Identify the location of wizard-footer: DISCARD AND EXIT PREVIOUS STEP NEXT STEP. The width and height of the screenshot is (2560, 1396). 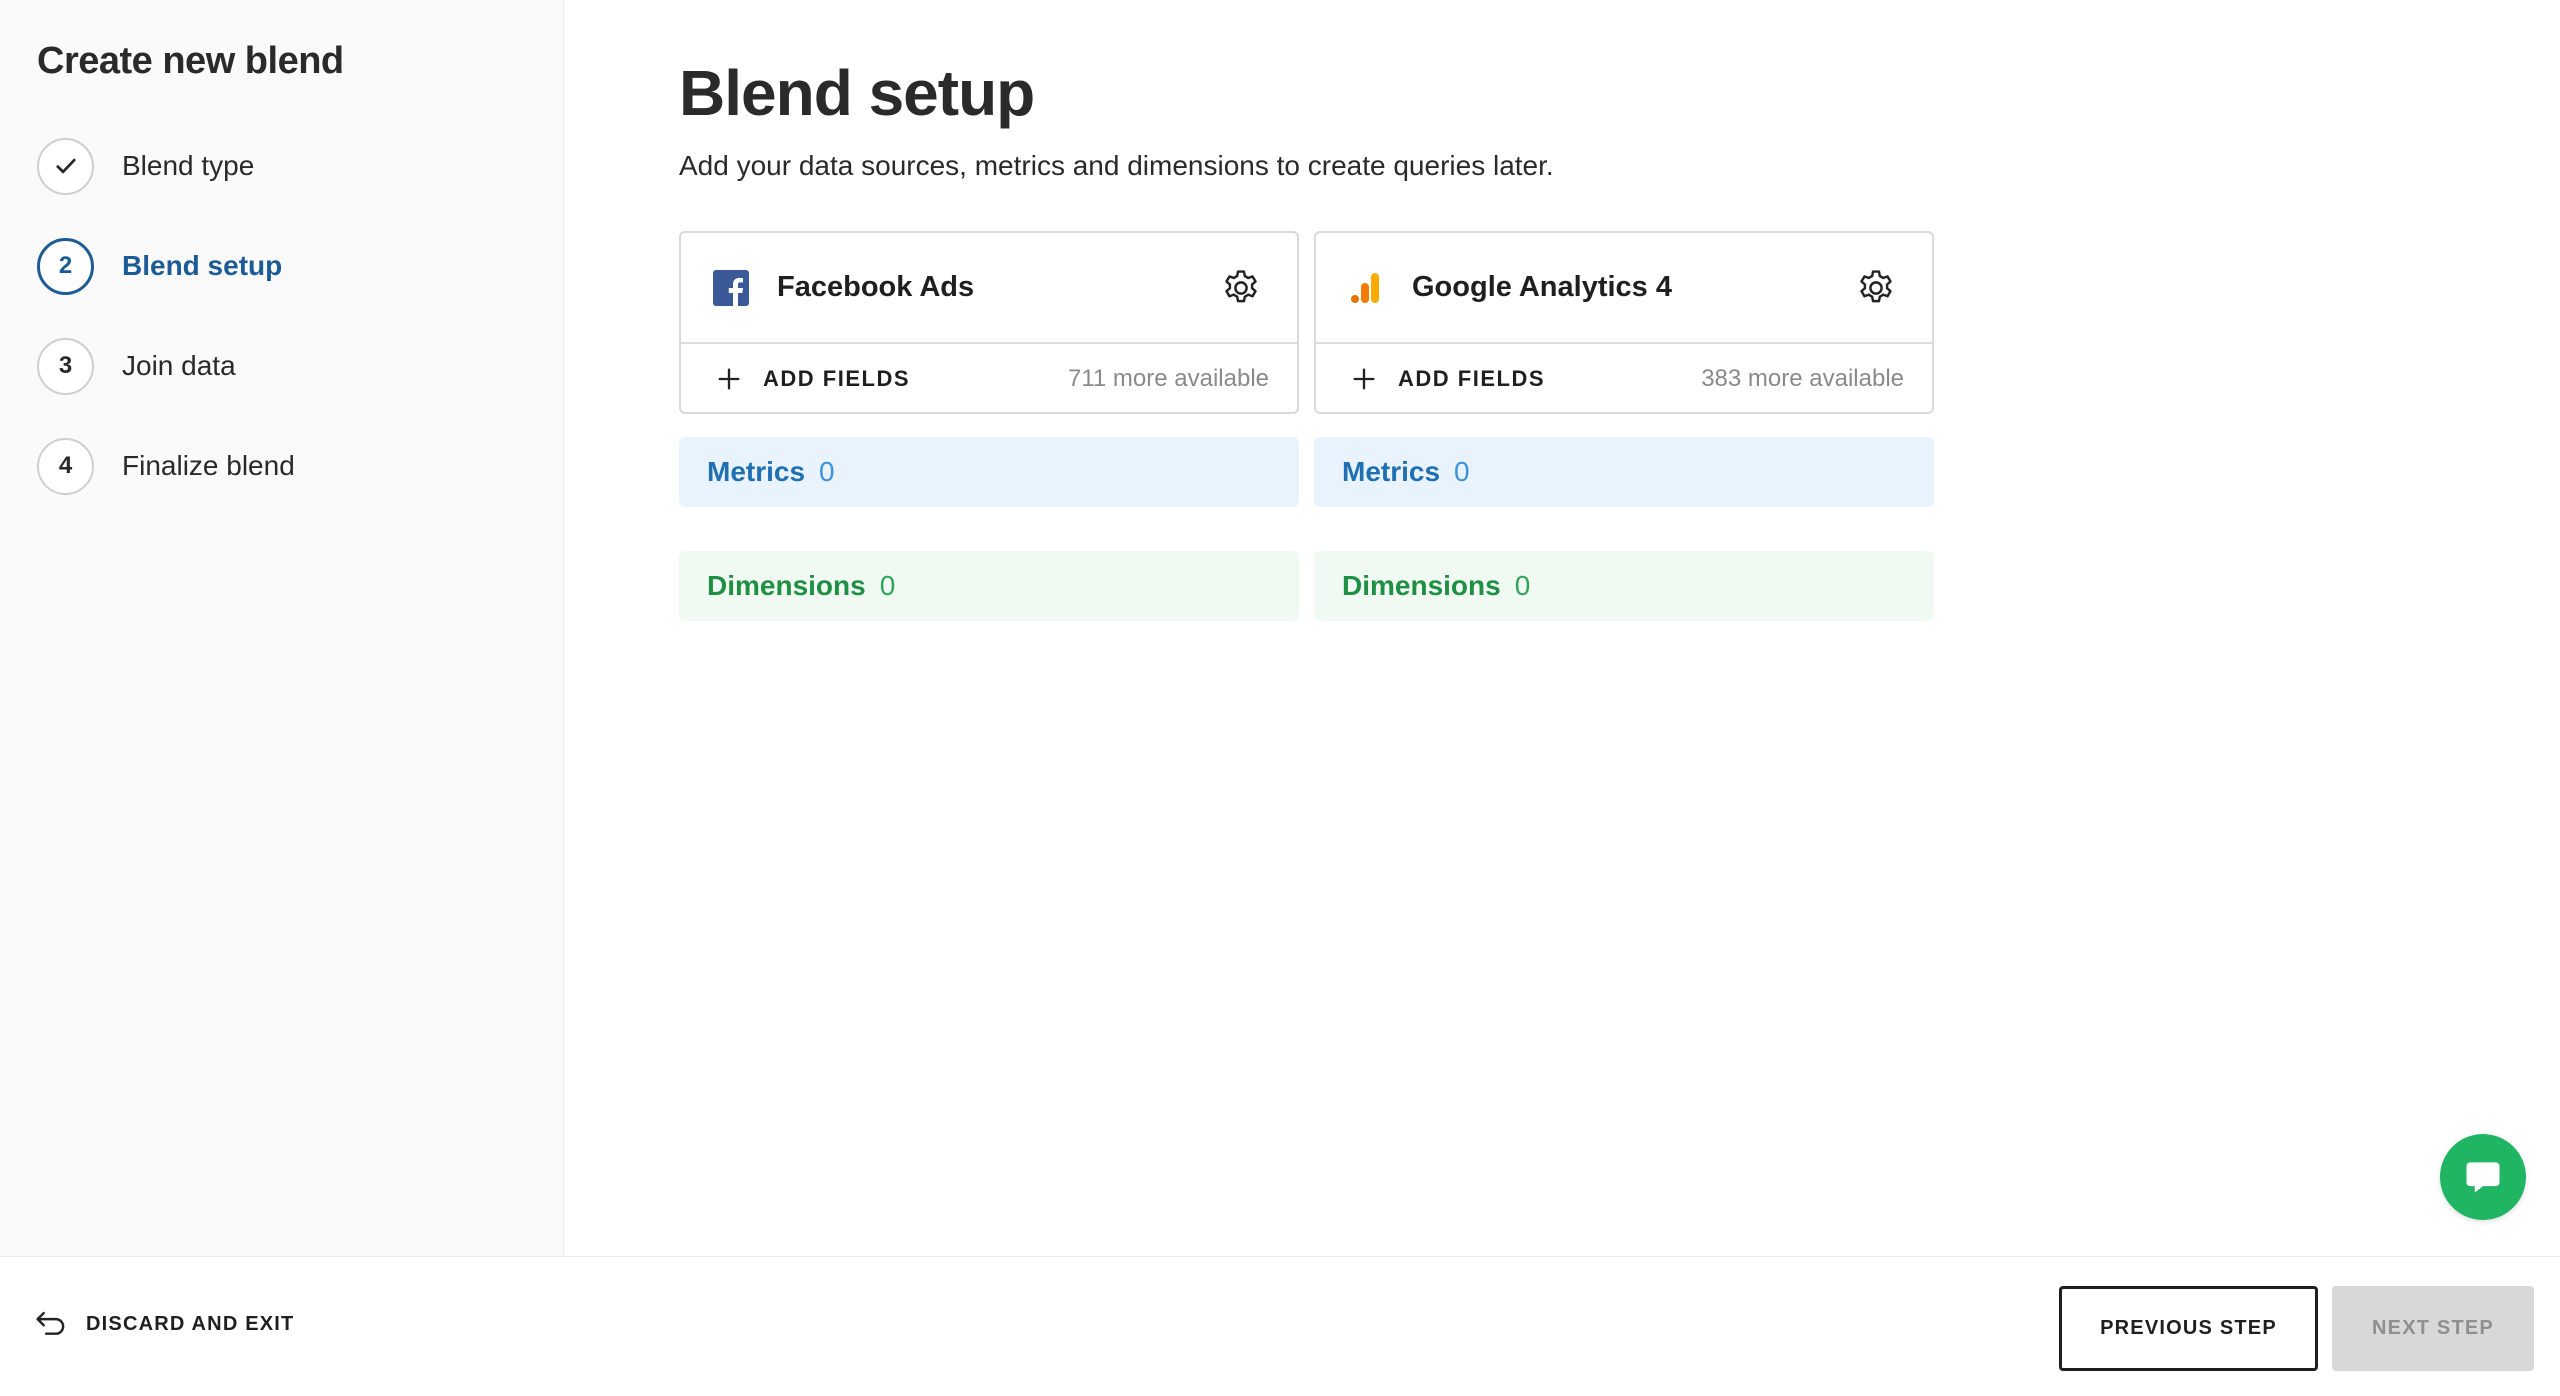
(1280, 1326).